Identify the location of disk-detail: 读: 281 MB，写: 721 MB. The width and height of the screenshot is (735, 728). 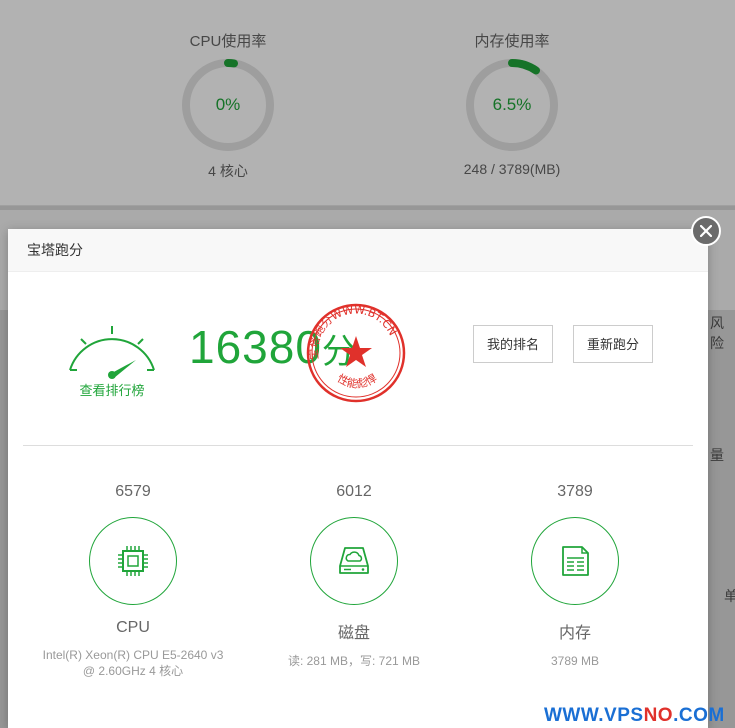
(354, 661).